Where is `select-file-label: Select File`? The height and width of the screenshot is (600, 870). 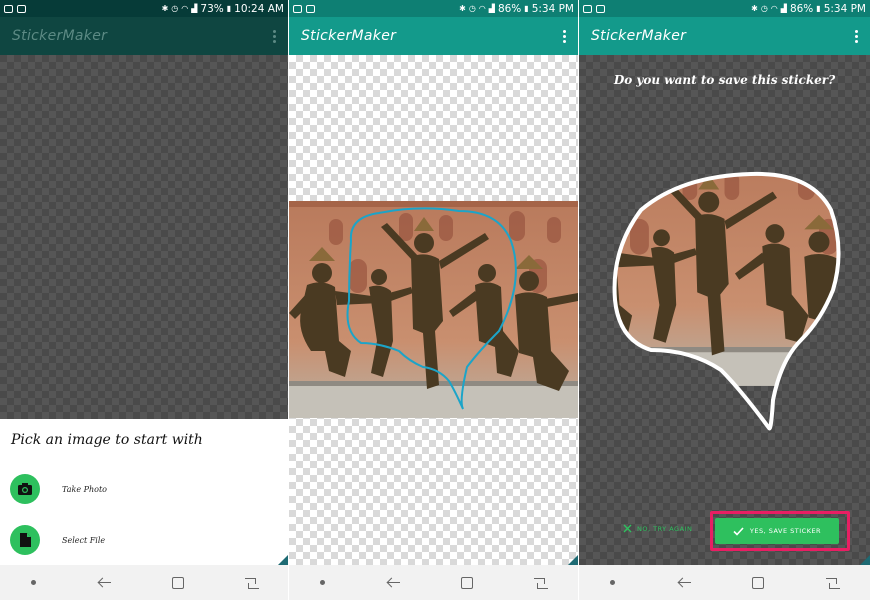
select-file-label: Select File is located at coordinates (84, 540).